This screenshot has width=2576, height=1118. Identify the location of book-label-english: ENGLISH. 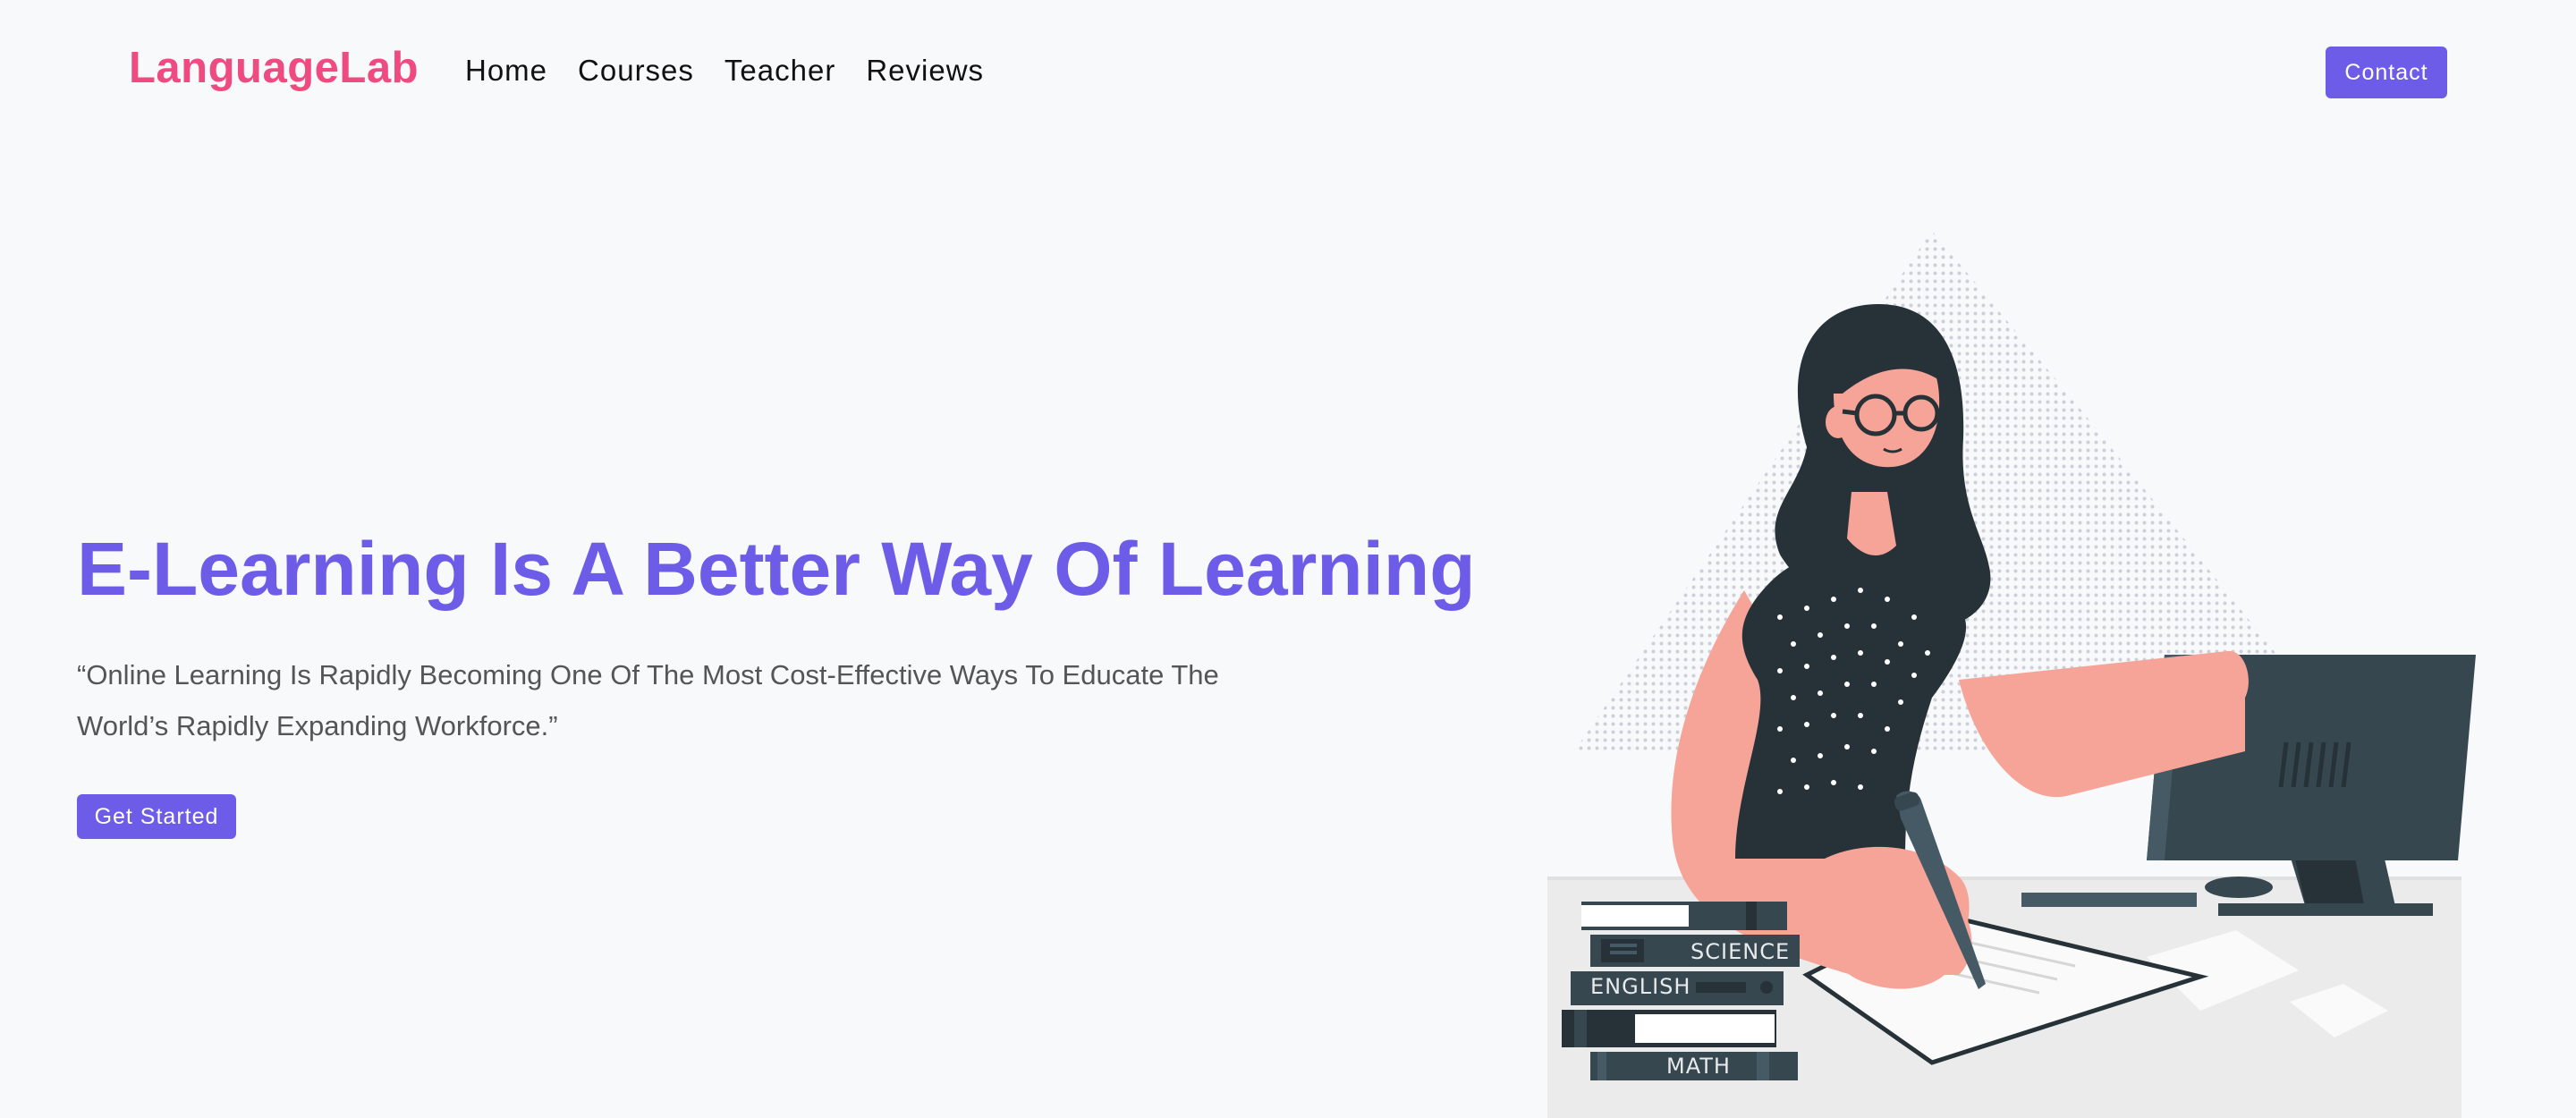
(1640, 986).